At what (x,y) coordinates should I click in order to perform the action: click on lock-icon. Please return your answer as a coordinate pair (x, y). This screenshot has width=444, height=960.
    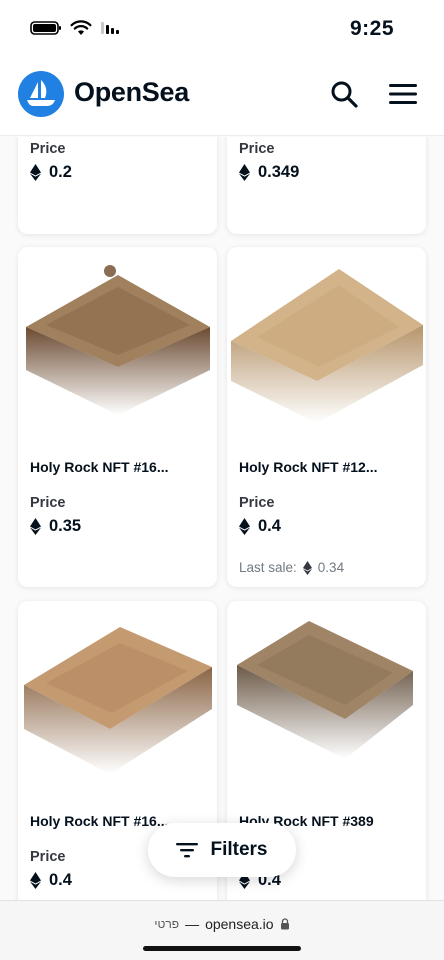
    Looking at the image, I should click on (284, 924).